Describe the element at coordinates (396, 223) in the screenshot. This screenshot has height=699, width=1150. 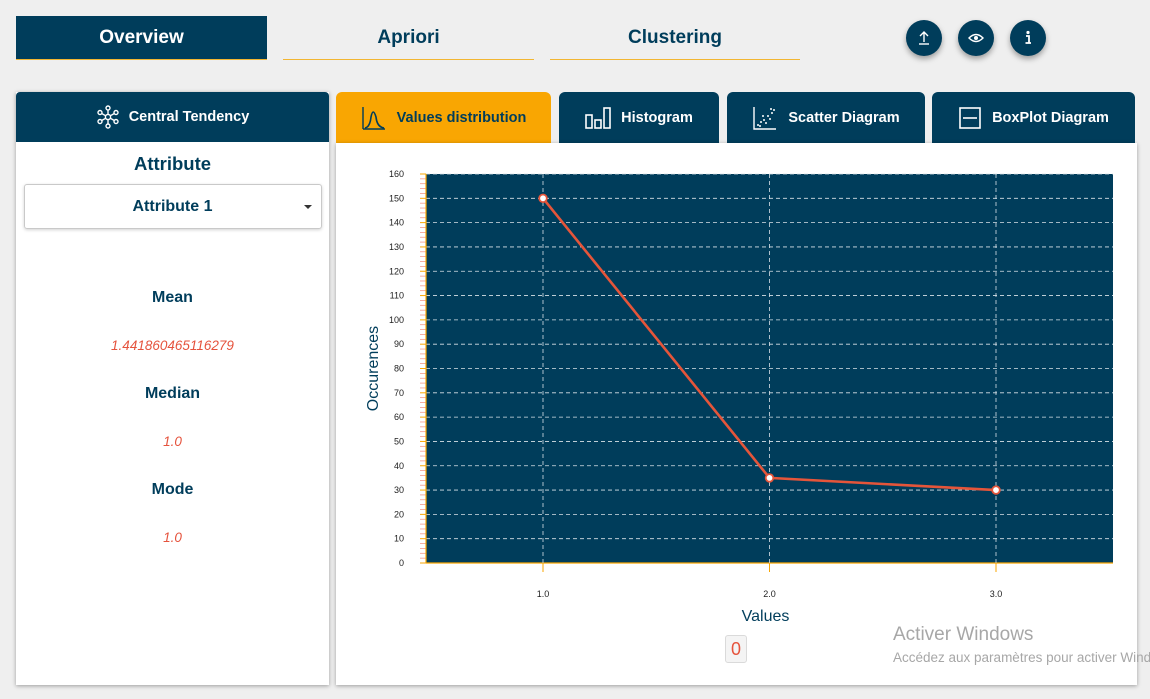
I see `y-tick-label: 140` at that location.